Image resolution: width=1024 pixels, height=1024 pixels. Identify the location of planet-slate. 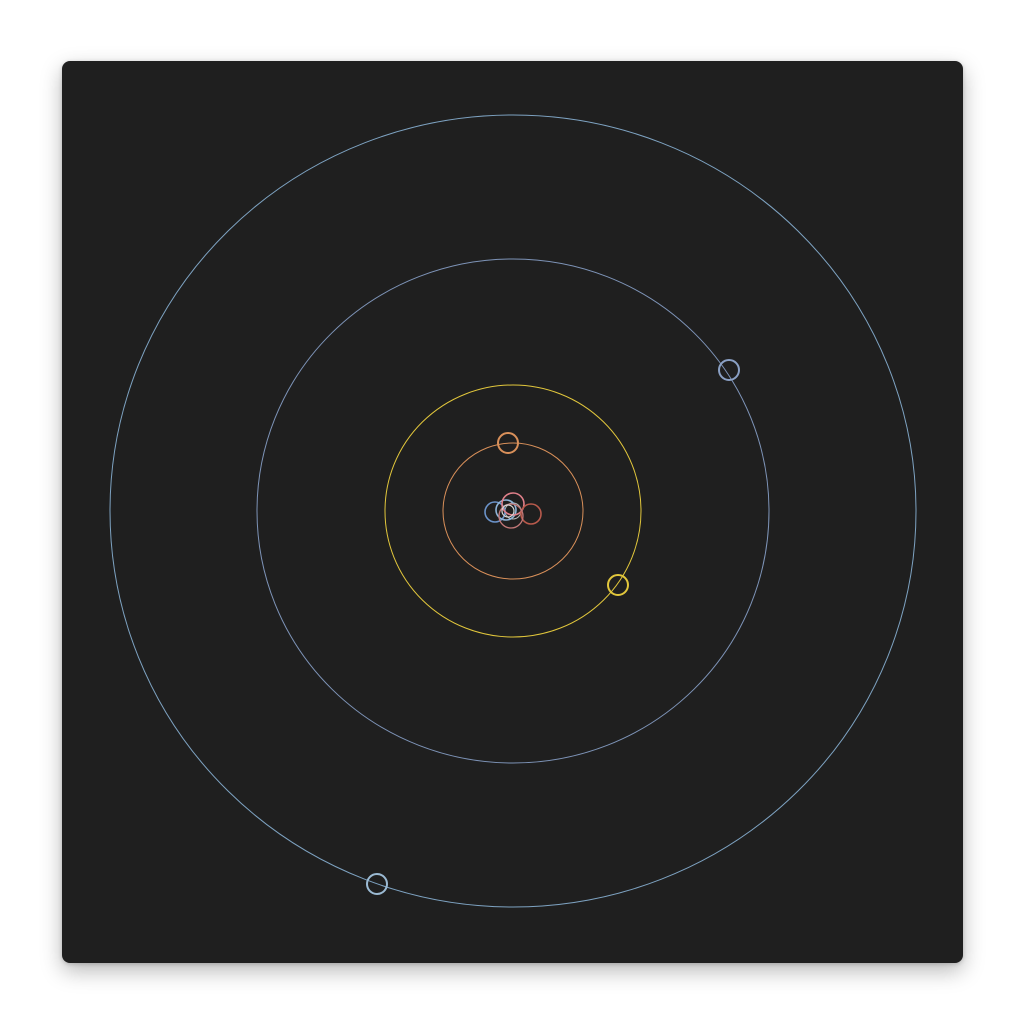
(729, 370).